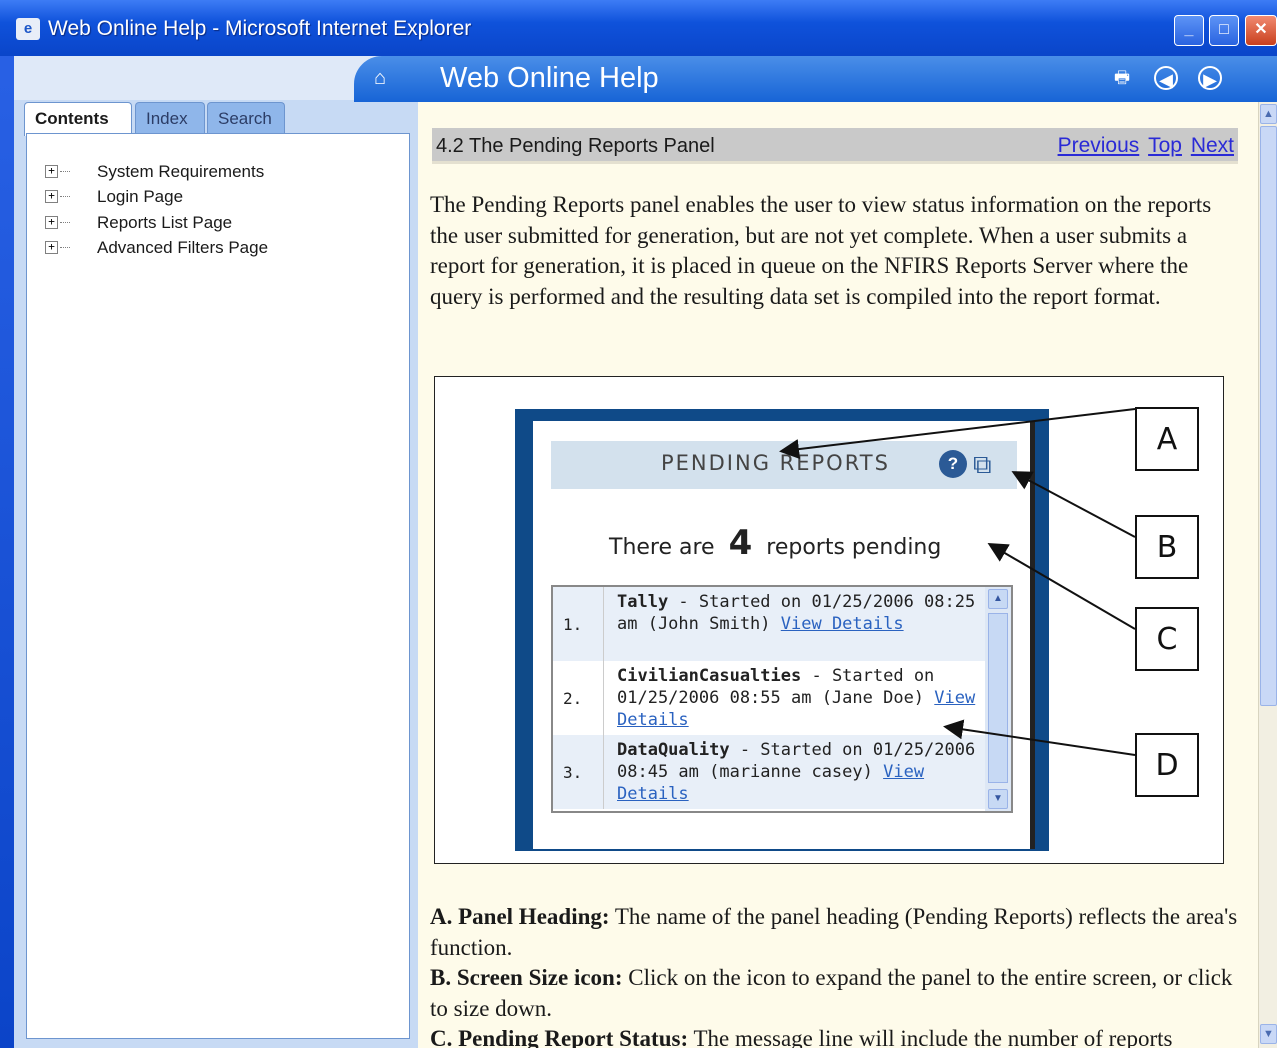 The width and height of the screenshot is (1277, 1048). I want to click on description-term: C. Pending Report Status:, so click(559, 1037).